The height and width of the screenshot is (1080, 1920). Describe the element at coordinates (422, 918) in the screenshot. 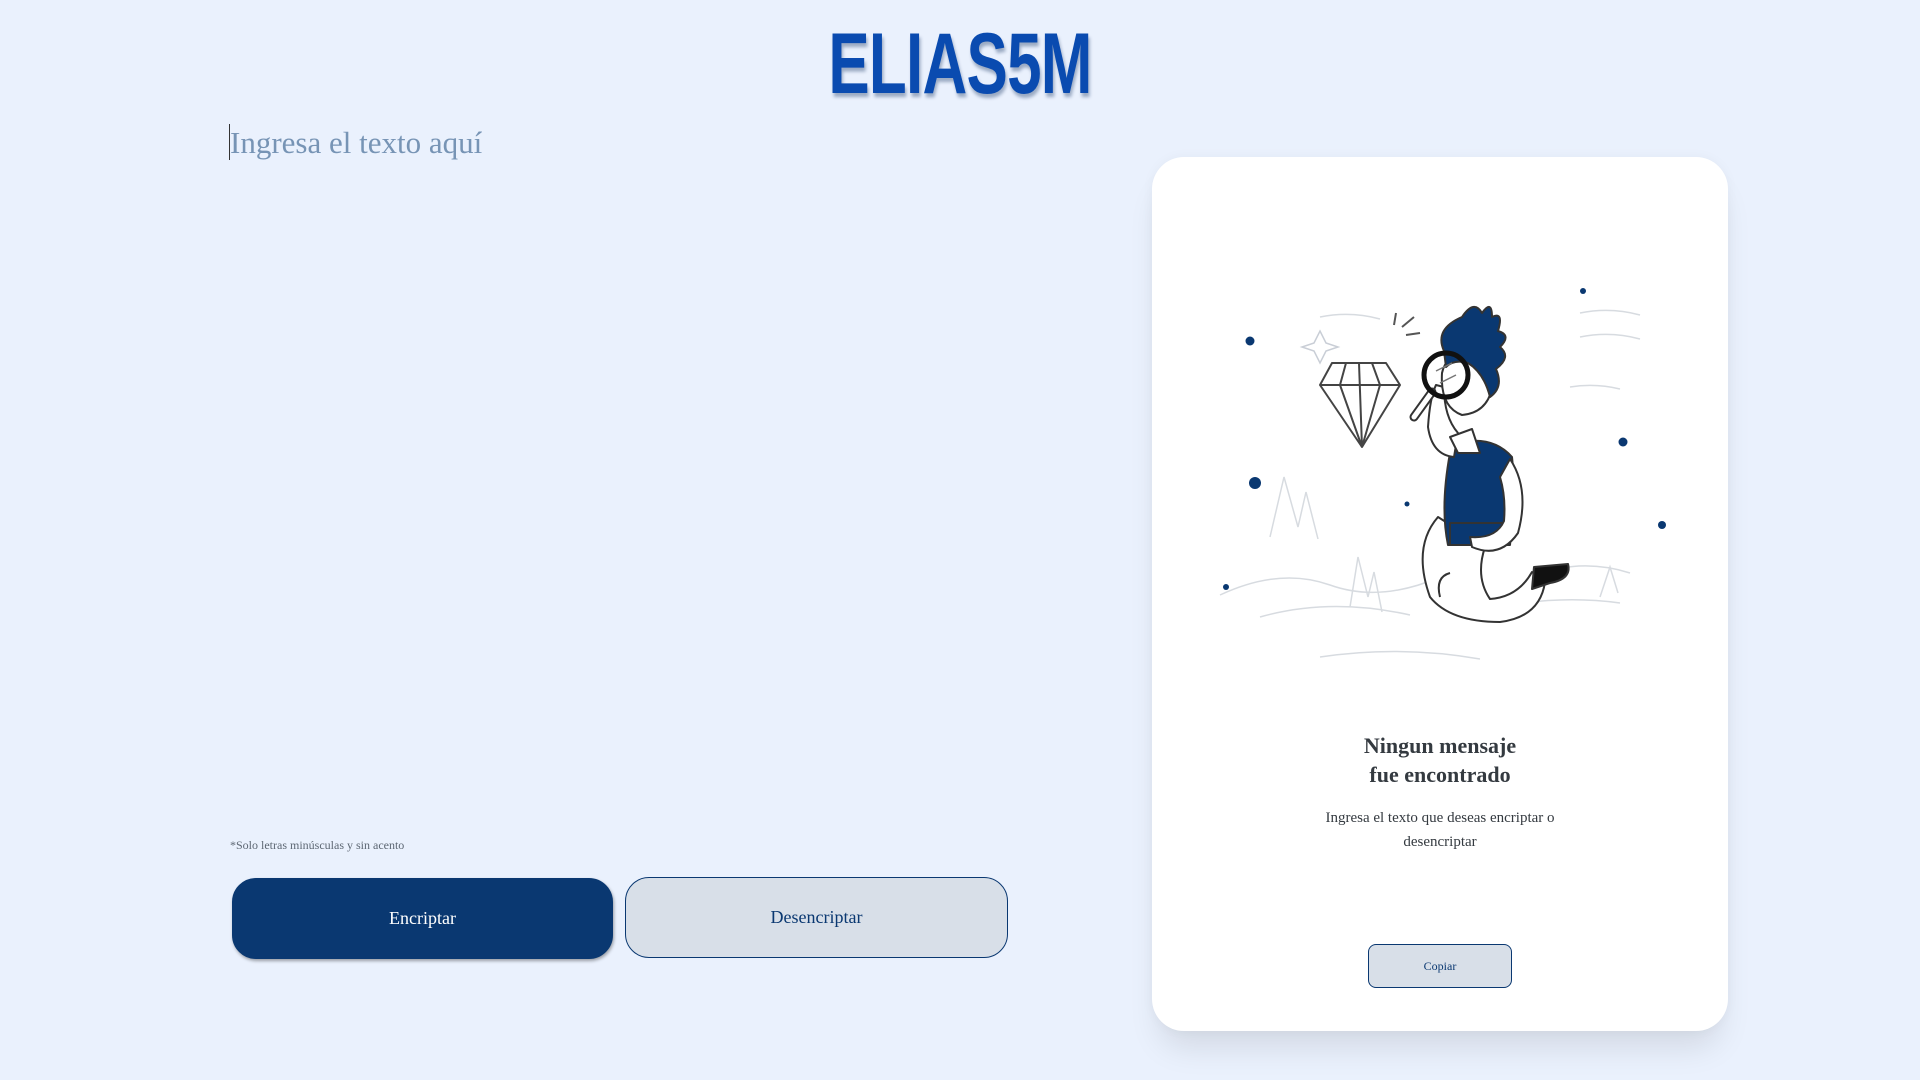

I see `encrypt-button: Encriptar` at that location.